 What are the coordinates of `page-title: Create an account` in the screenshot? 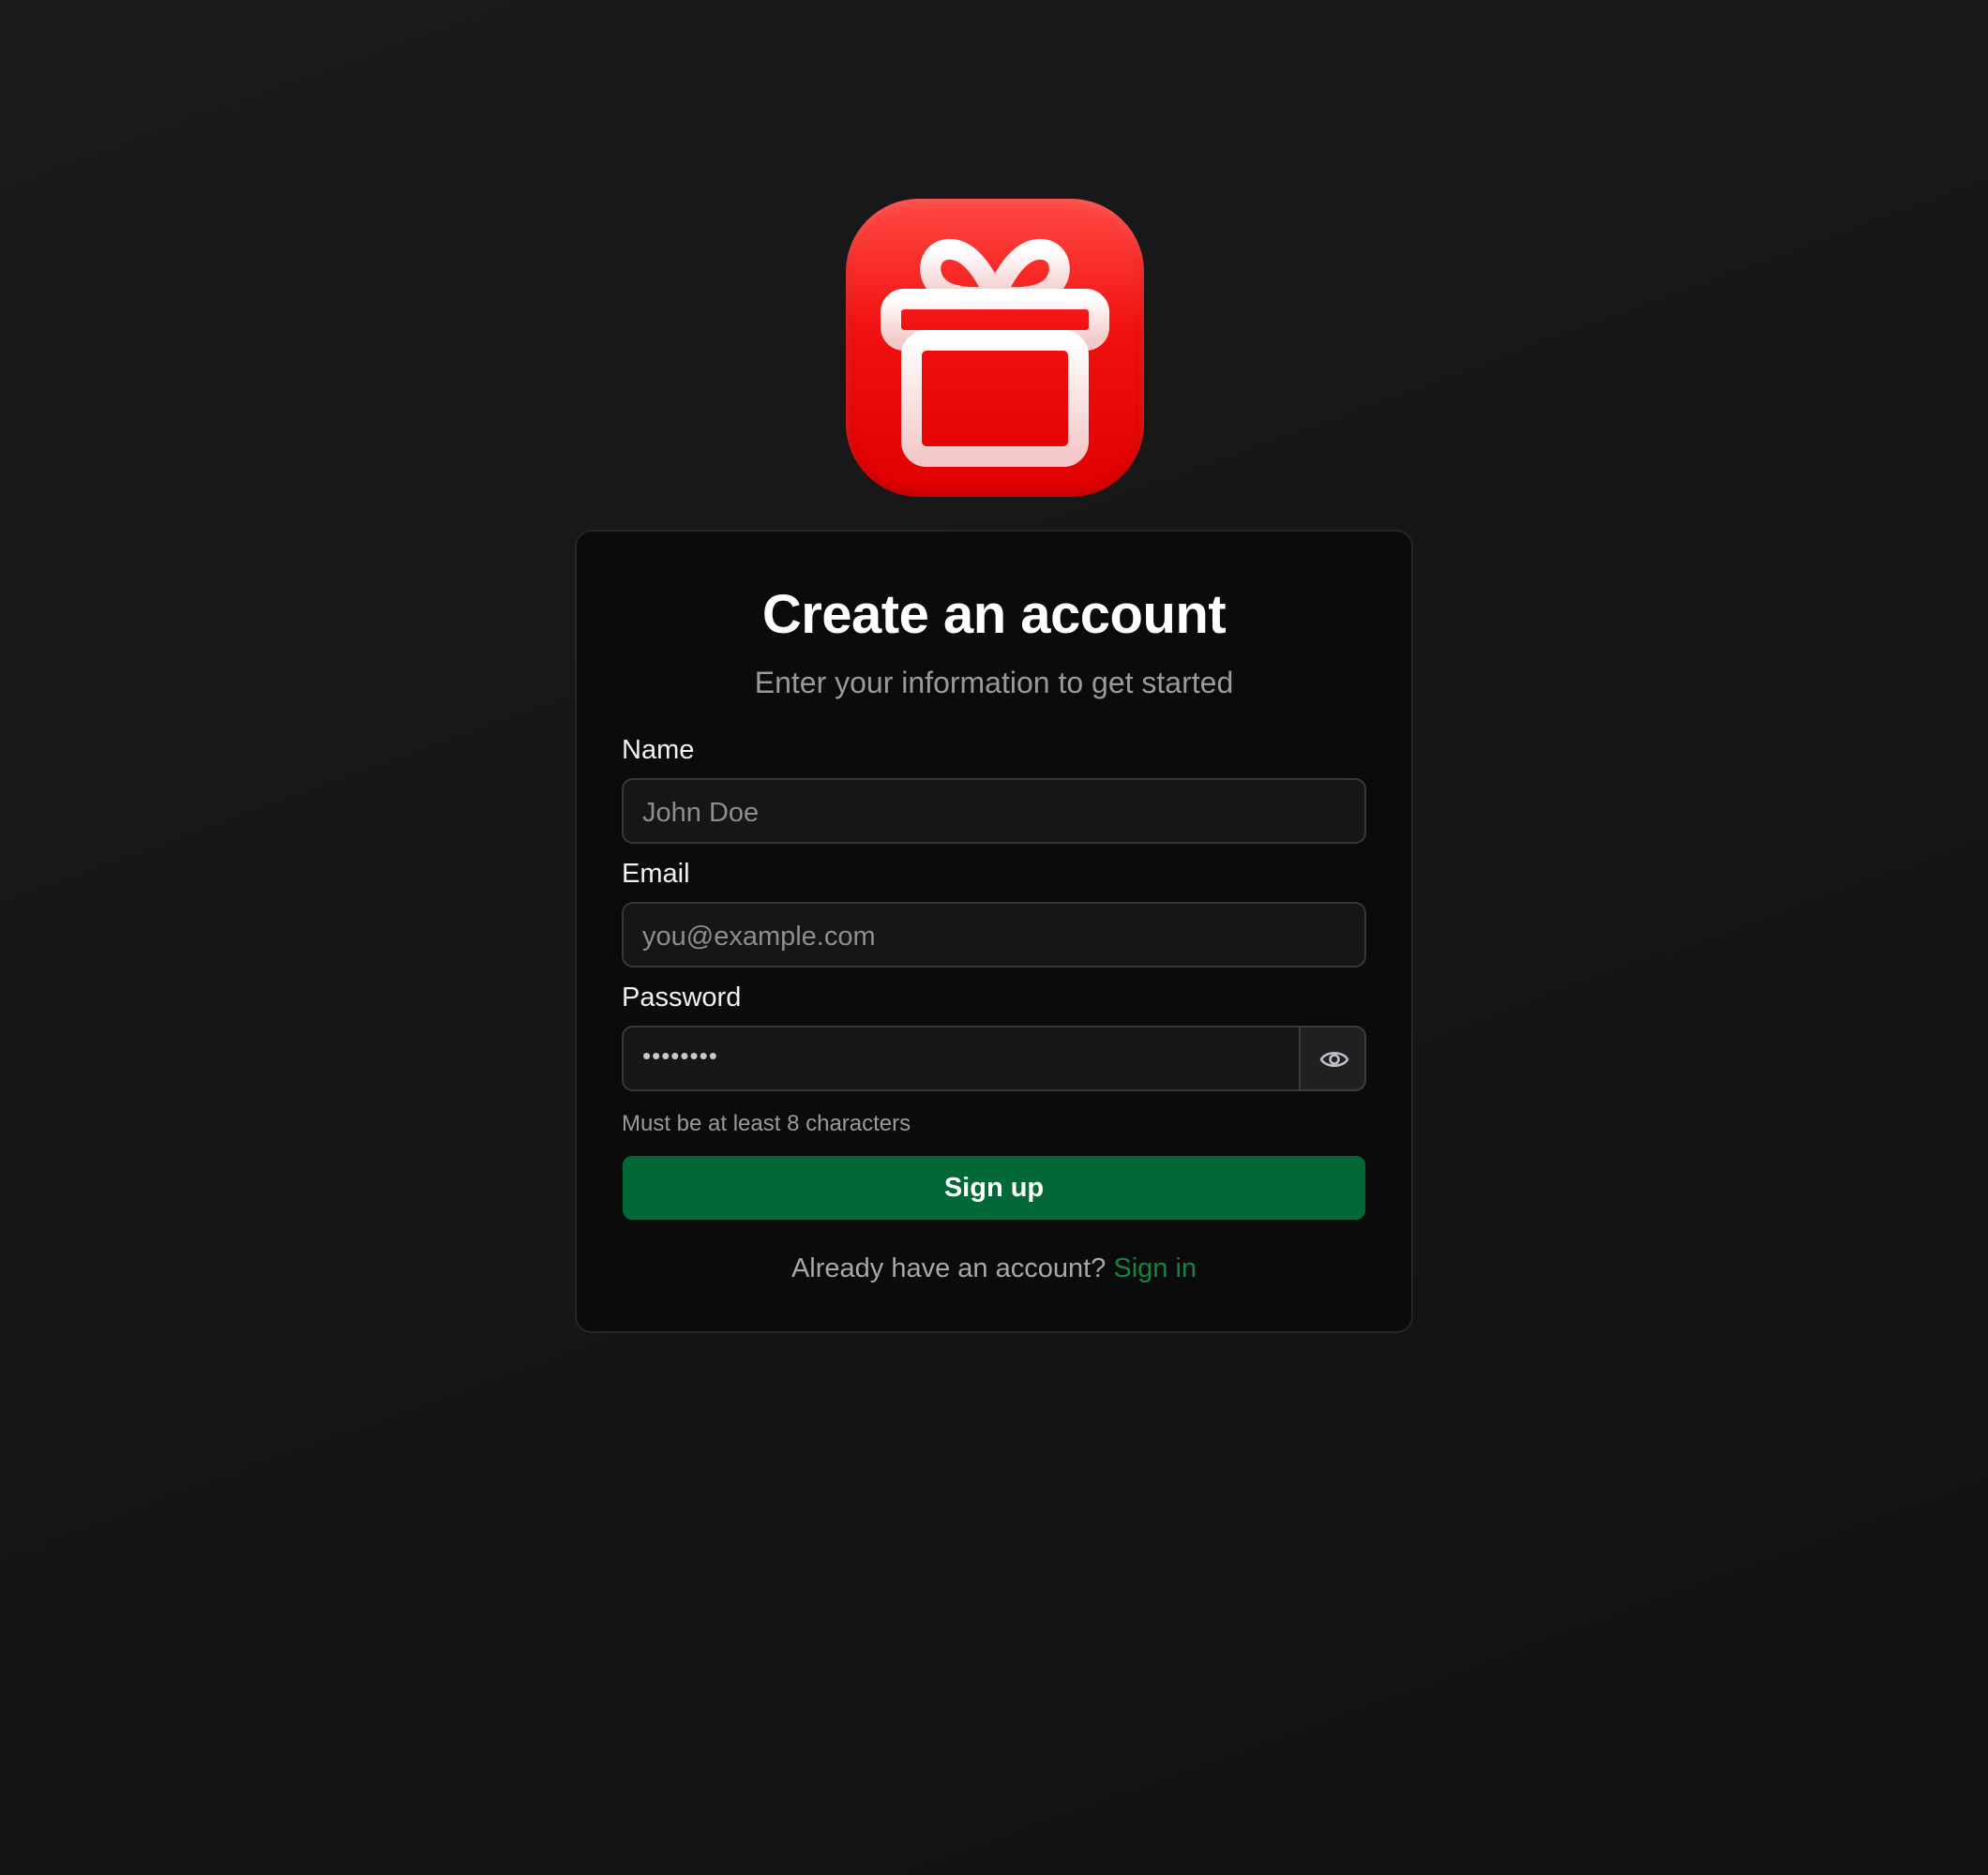 It's located at (994, 614).